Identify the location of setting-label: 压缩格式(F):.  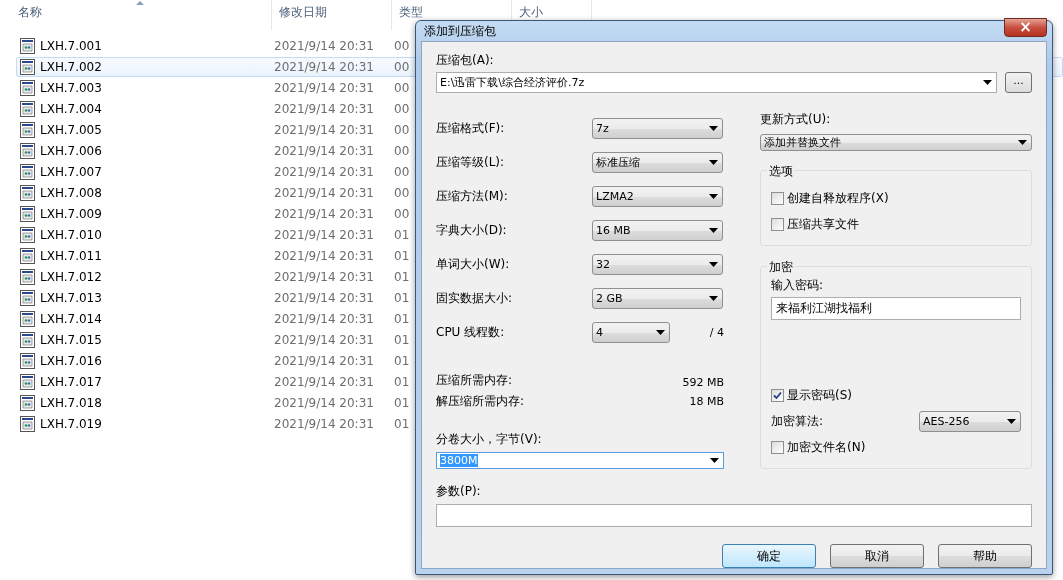
(471, 128).